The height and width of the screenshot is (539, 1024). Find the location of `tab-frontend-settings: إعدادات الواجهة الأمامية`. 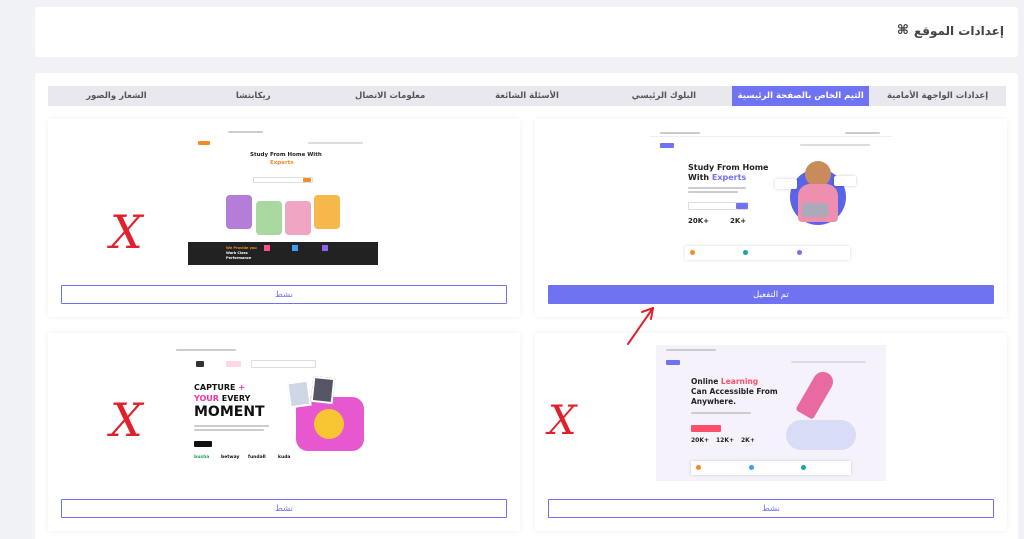

tab-frontend-settings: إعدادات الواجهة الأمامية is located at coordinates (937, 96).